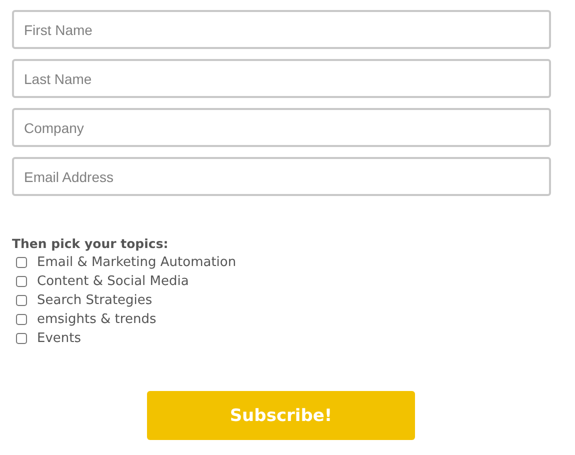  I want to click on input-field: Last Name, so click(281, 78).